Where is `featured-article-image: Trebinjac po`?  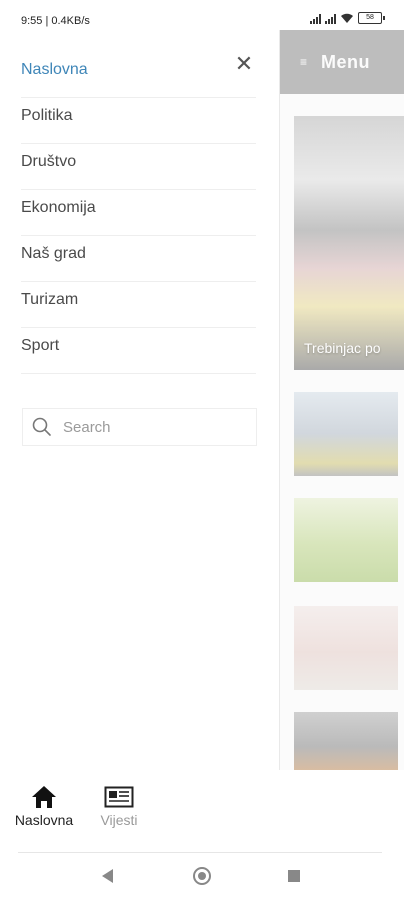
featured-article-image: Trebinjac po is located at coordinates (349, 243).